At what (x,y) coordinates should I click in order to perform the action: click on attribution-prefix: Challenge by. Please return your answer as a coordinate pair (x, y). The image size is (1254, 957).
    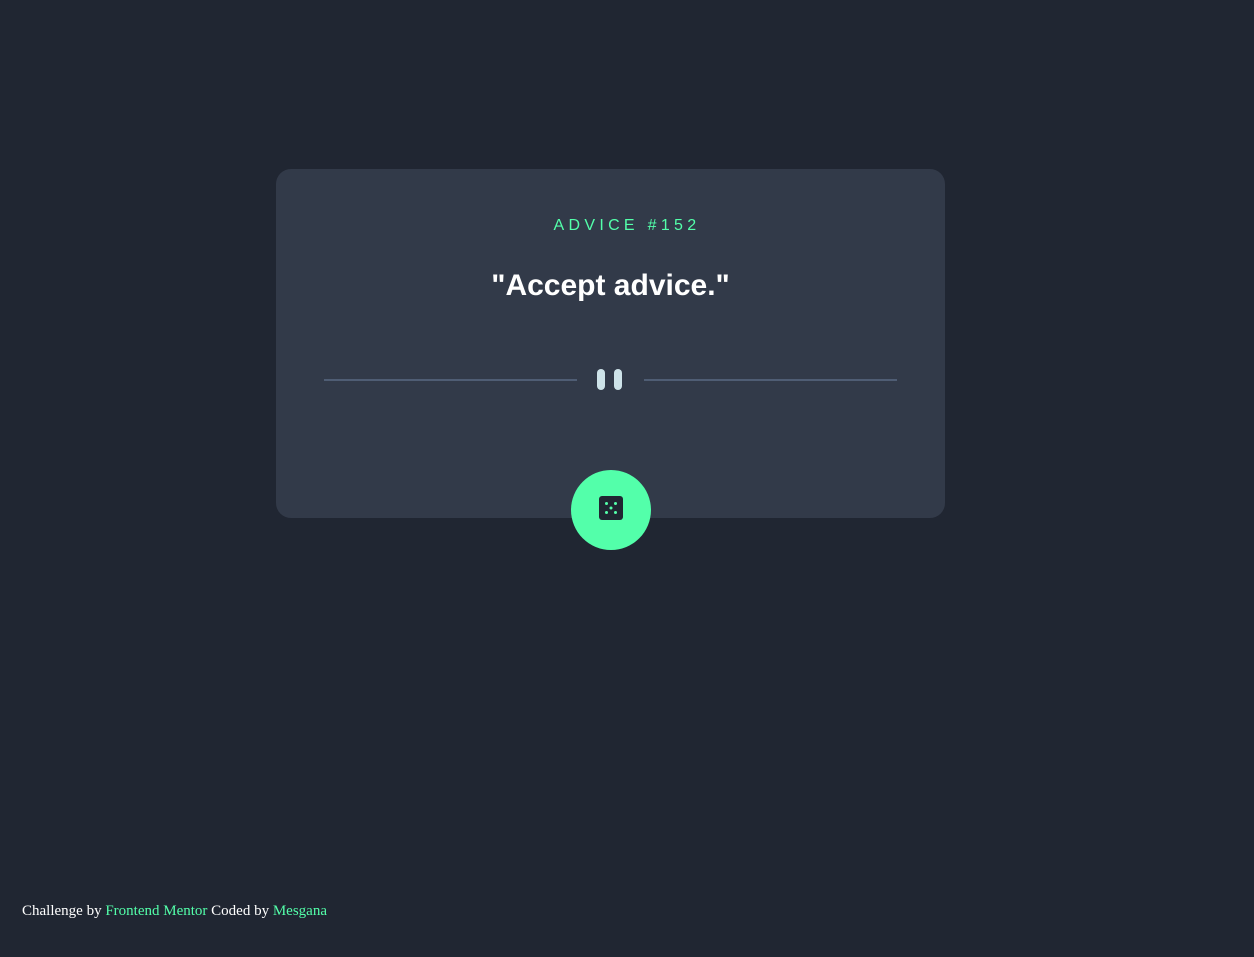
    Looking at the image, I should click on (62, 911).